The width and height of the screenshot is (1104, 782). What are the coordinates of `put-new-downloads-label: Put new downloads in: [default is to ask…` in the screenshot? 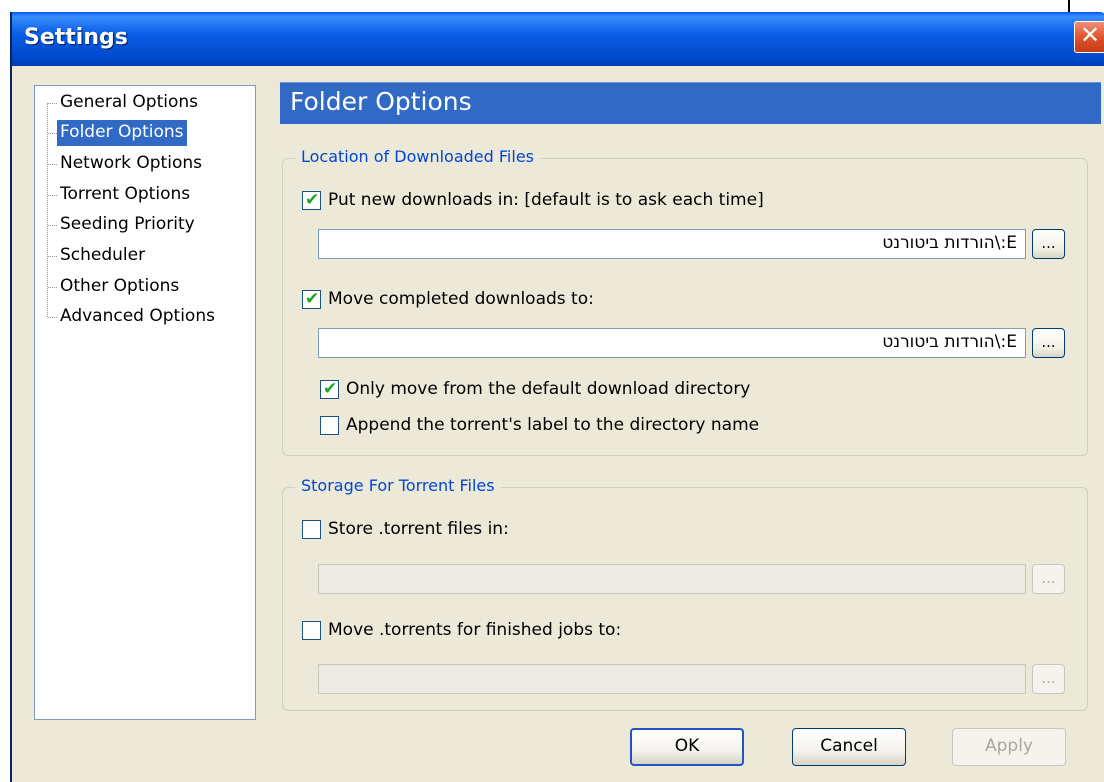 It's located at (546, 200).